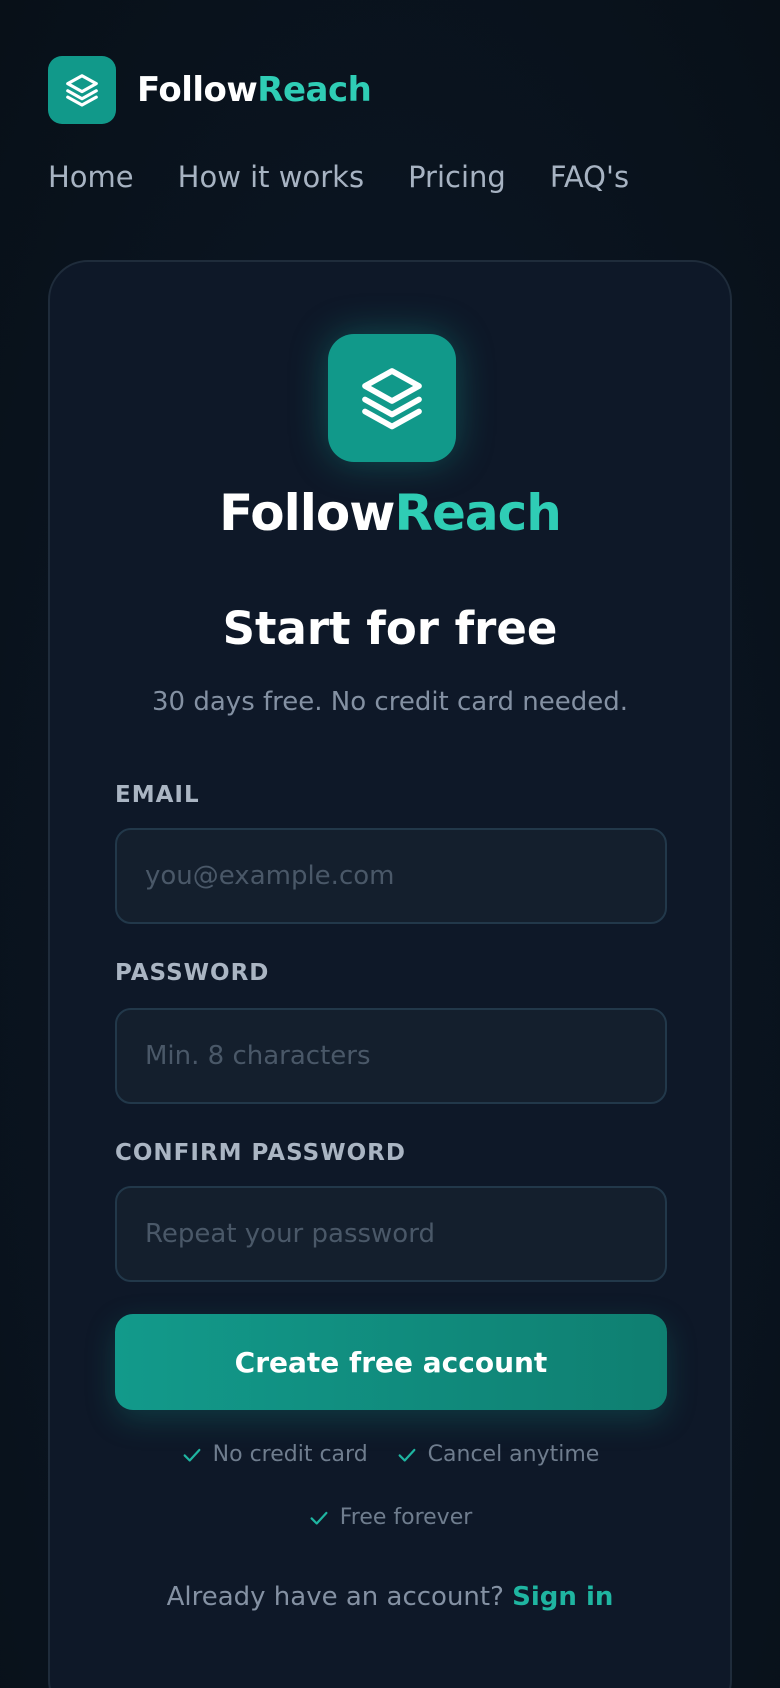 The width and height of the screenshot is (780, 1688). I want to click on main-nav: Home How it works Pricing FAQ's, so click(338, 177).